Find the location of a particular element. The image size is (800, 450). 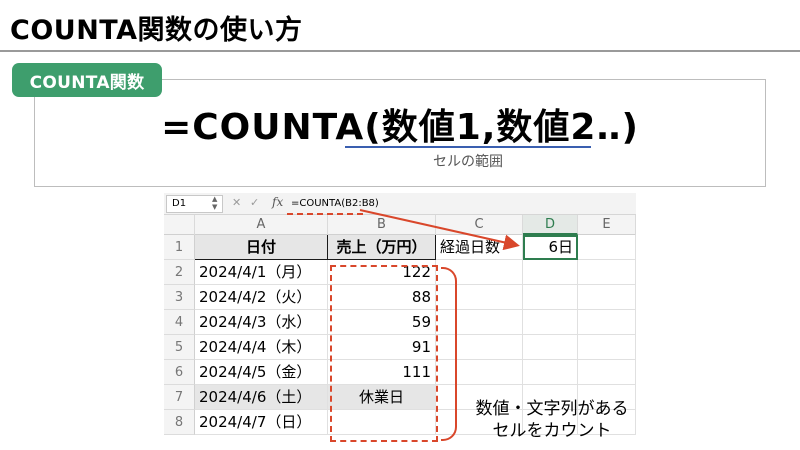

cell-a2: 2024/4/1（月） is located at coordinates (261, 272).